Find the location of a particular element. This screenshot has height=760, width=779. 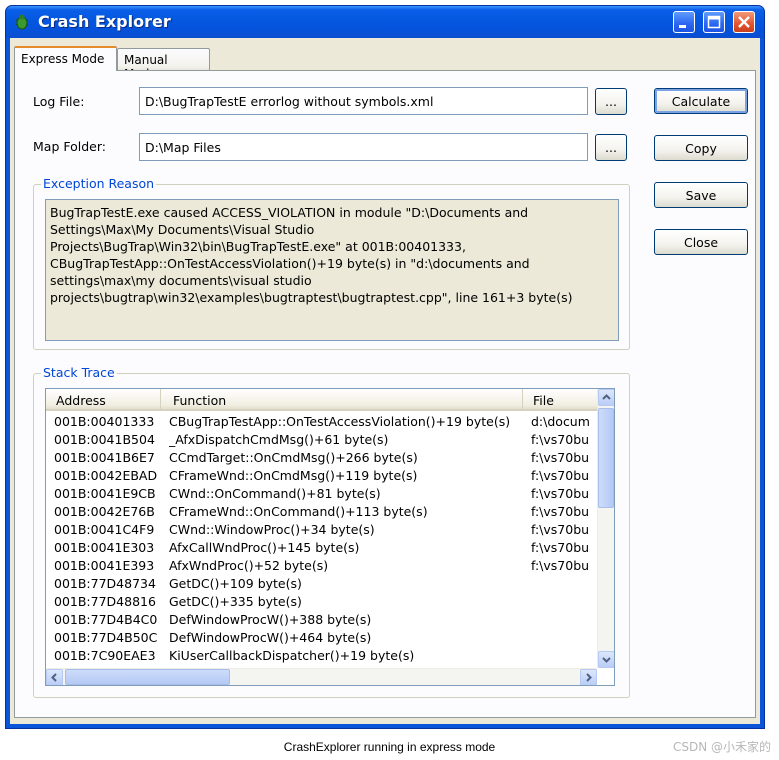

scroll-down-button is located at coordinates (606, 659).